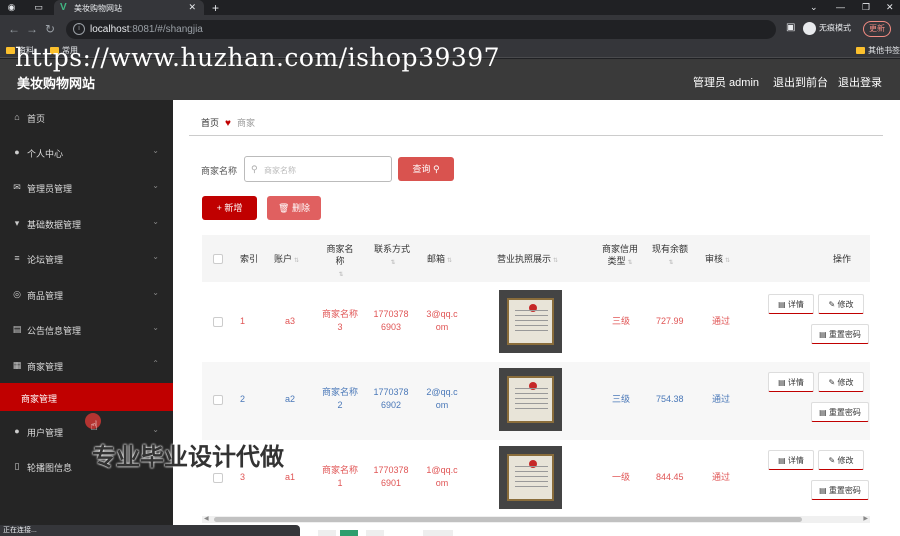  What do you see at coordinates (11, 7) in the screenshot?
I see `browser-menu-icon: ◉` at bounding box center [11, 7].